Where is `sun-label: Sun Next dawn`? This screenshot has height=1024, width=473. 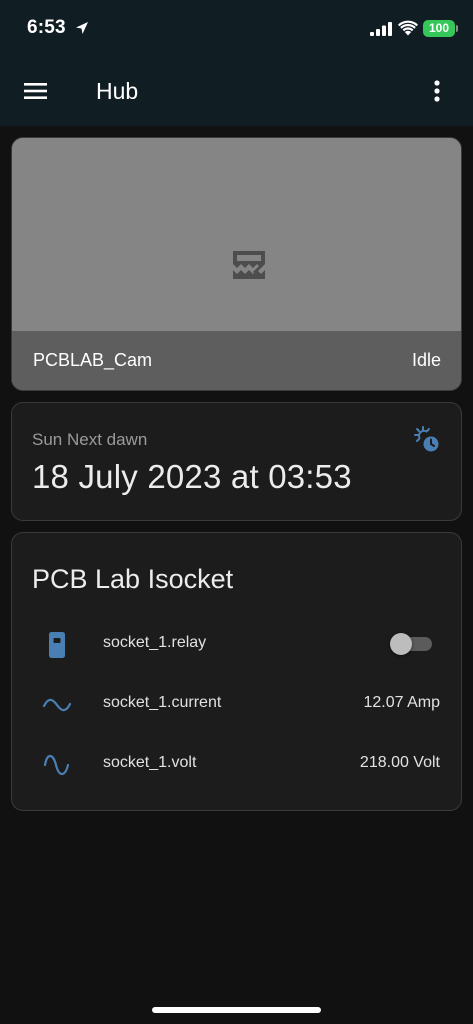
sun-label: Sun Next dawn is located at coordinates (90, 439).